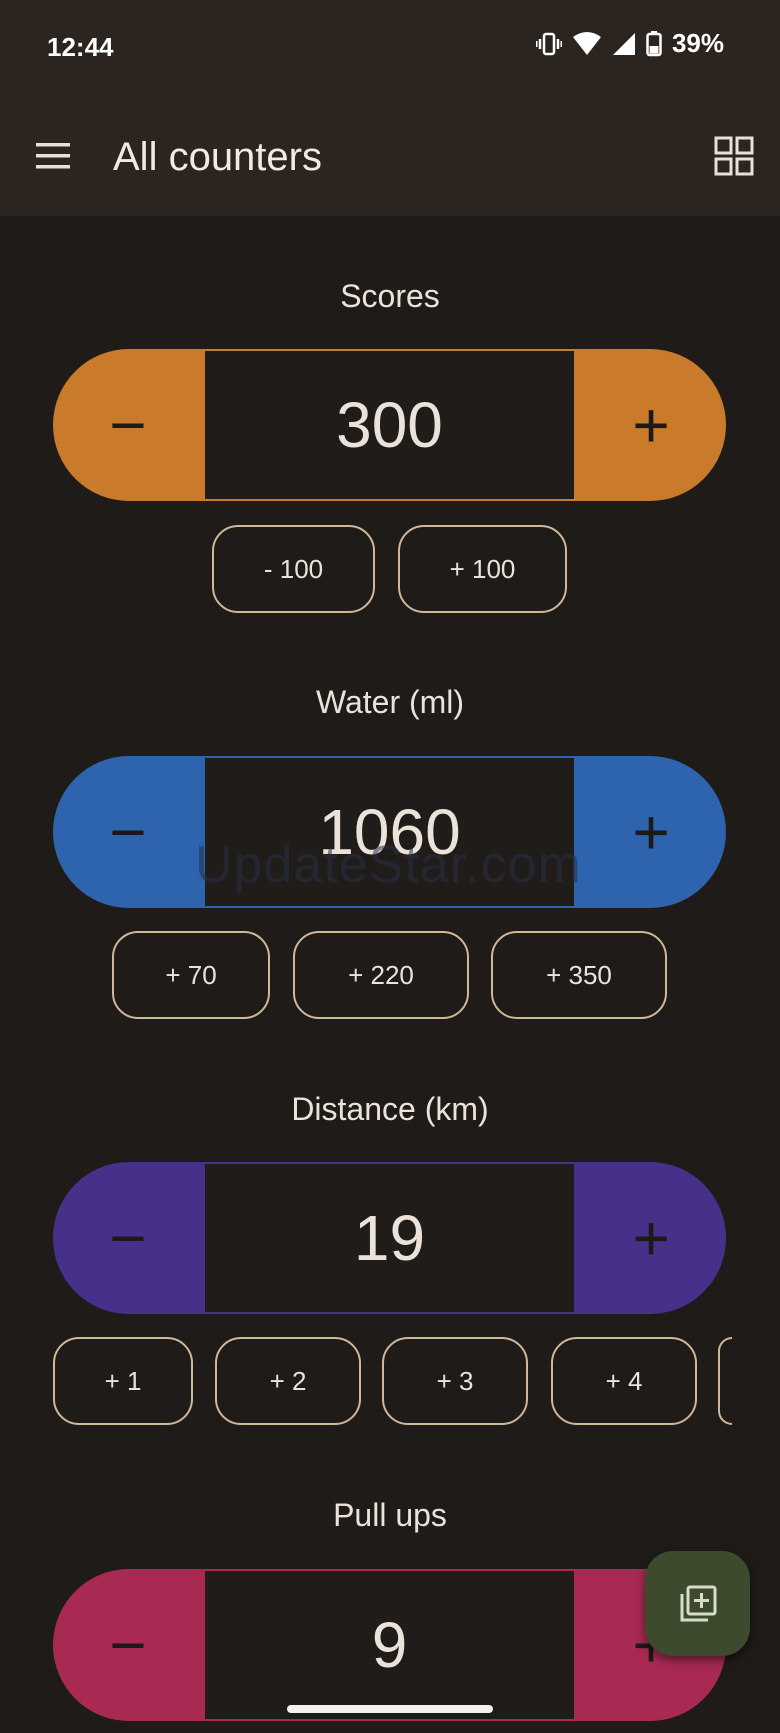 The image size is (780, 1733). I want to click on quick-step-button: - 100, so click(293, 569).